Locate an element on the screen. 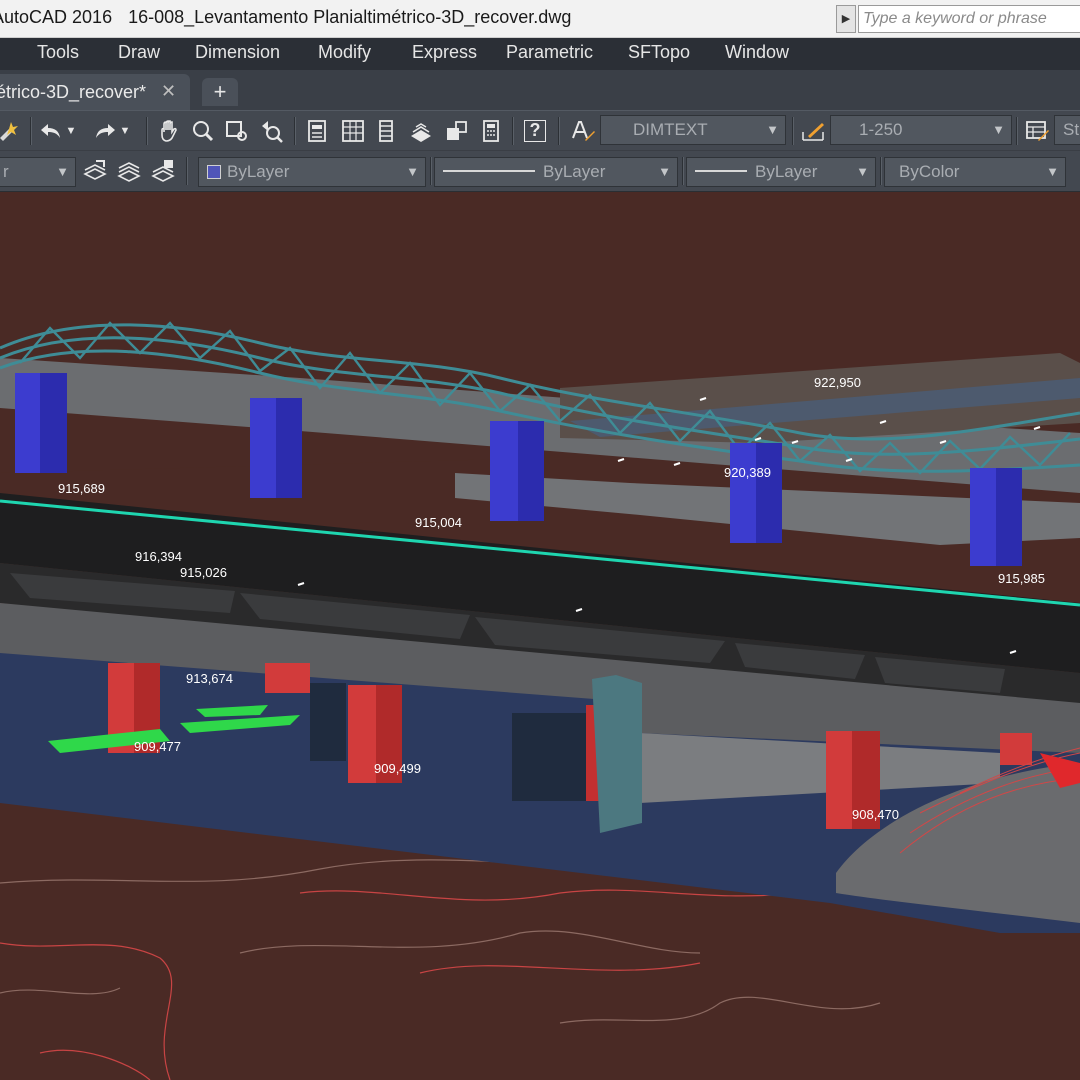 This screenshot has width=1080, height=1080. properties-palette-icon is located at coordinates (317, 131).